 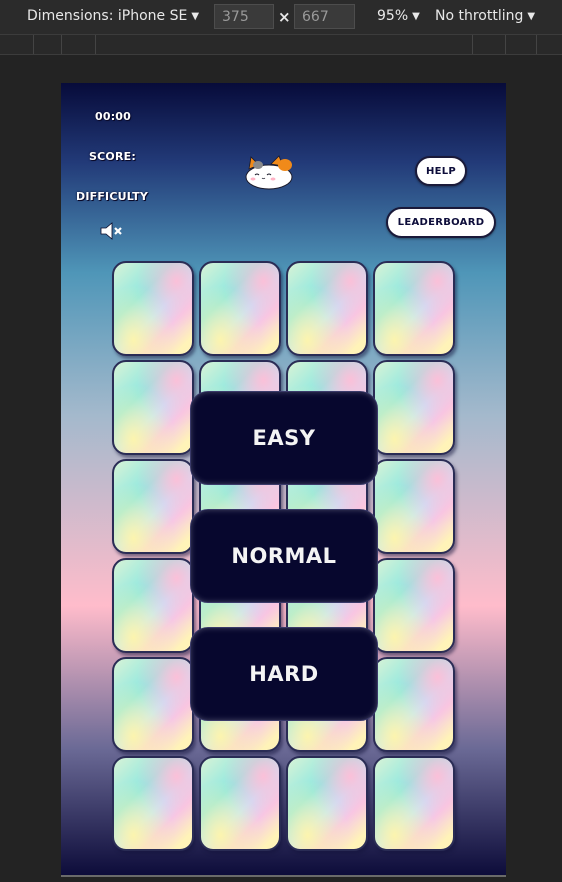 I want to click on score-label: SCORE:, so click(x=112, y=156).